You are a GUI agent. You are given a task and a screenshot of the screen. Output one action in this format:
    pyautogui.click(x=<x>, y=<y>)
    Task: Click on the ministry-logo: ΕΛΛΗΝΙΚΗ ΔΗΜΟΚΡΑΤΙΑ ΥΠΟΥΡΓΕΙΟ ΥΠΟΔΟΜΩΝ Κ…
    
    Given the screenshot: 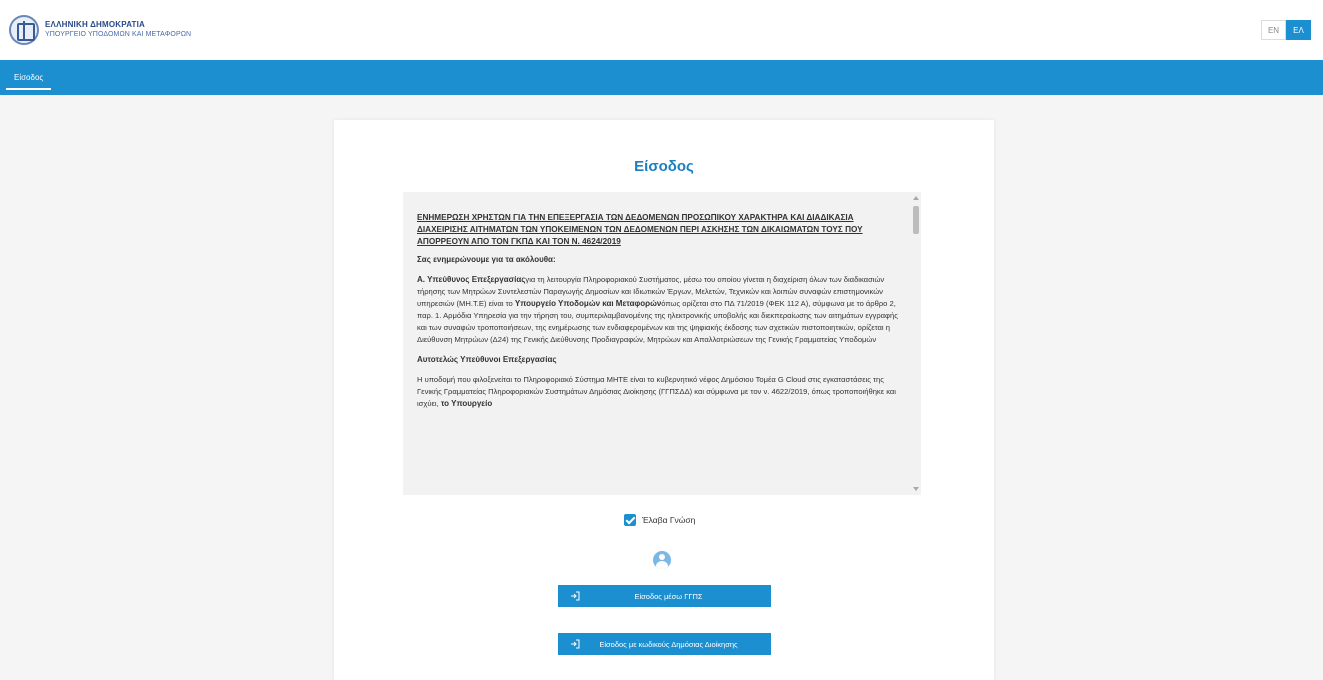 What is the action you would take?
    pyautogui.click(x=100, y=30)
    